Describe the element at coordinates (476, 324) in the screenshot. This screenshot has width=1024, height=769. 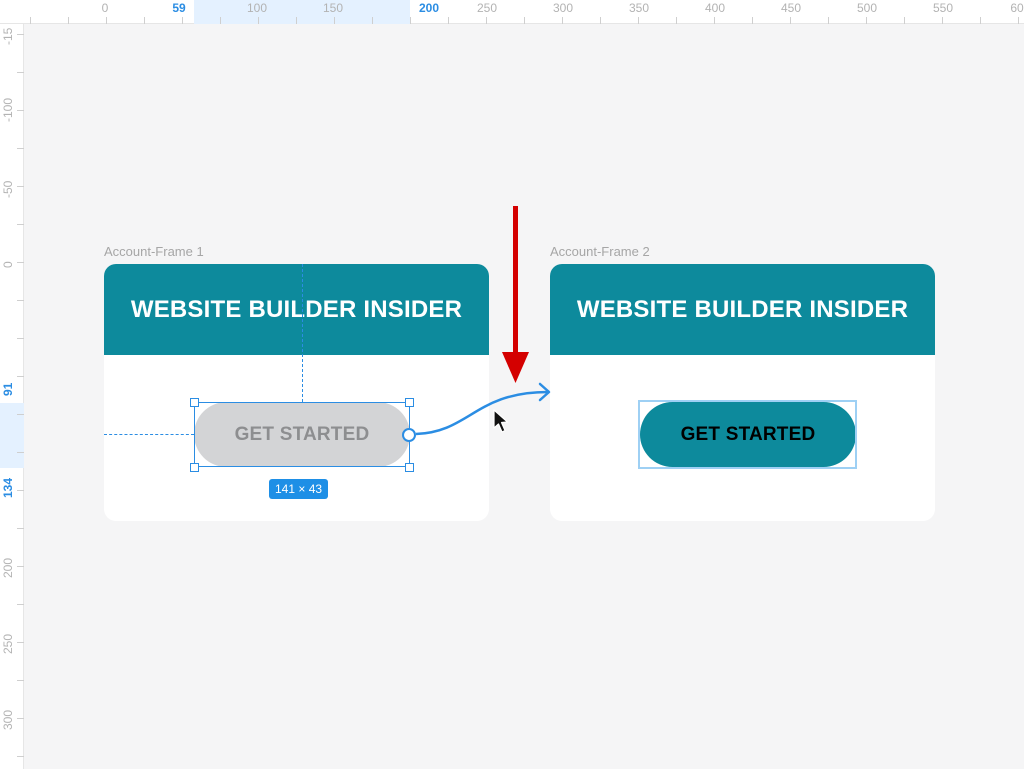
I see `canvas-overlay` at that location.